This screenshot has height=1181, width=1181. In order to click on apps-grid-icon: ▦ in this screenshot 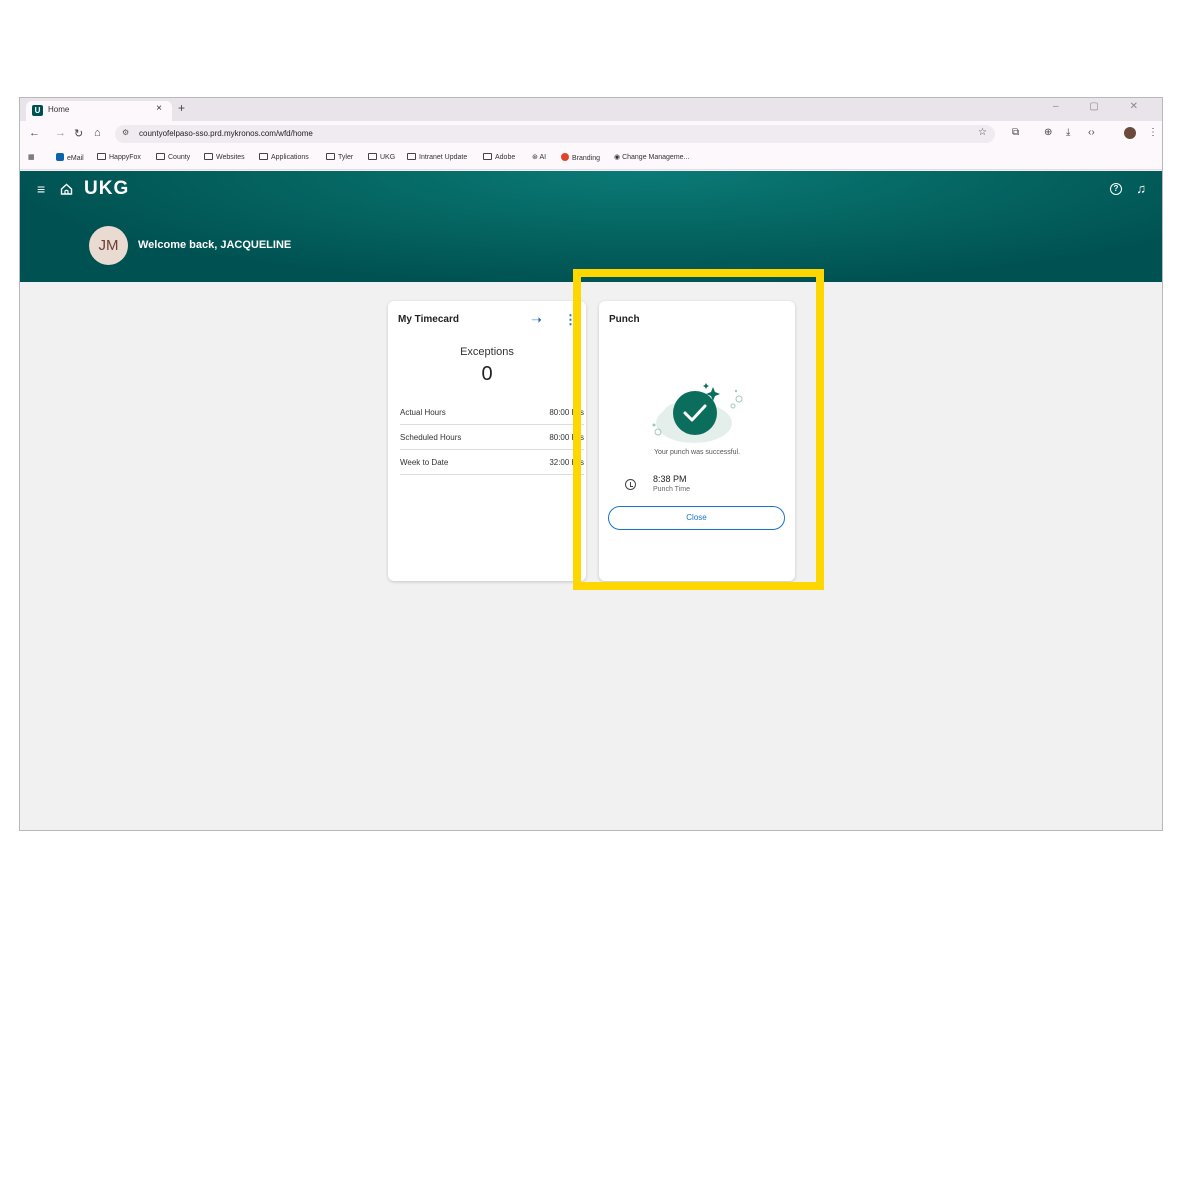, I will do `click(31, 157)`.